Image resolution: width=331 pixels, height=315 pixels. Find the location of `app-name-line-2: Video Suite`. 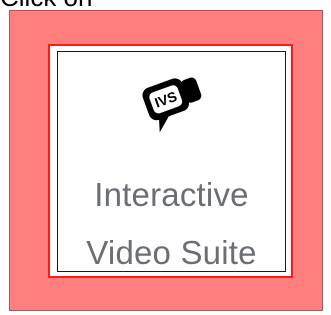

app-name-line-2: Video Suite is located at coordinates (171, 252).